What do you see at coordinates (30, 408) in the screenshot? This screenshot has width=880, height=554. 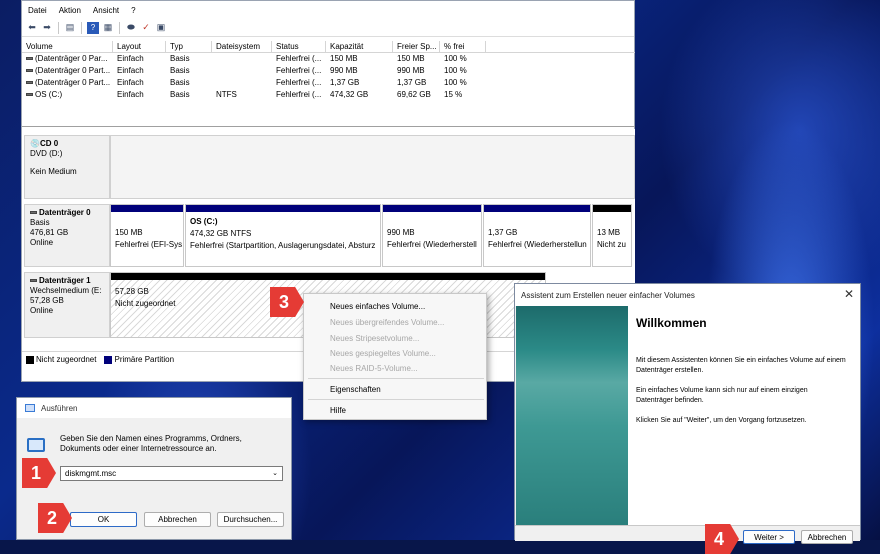 I see `run-icon` at bounding box center [30, 408].